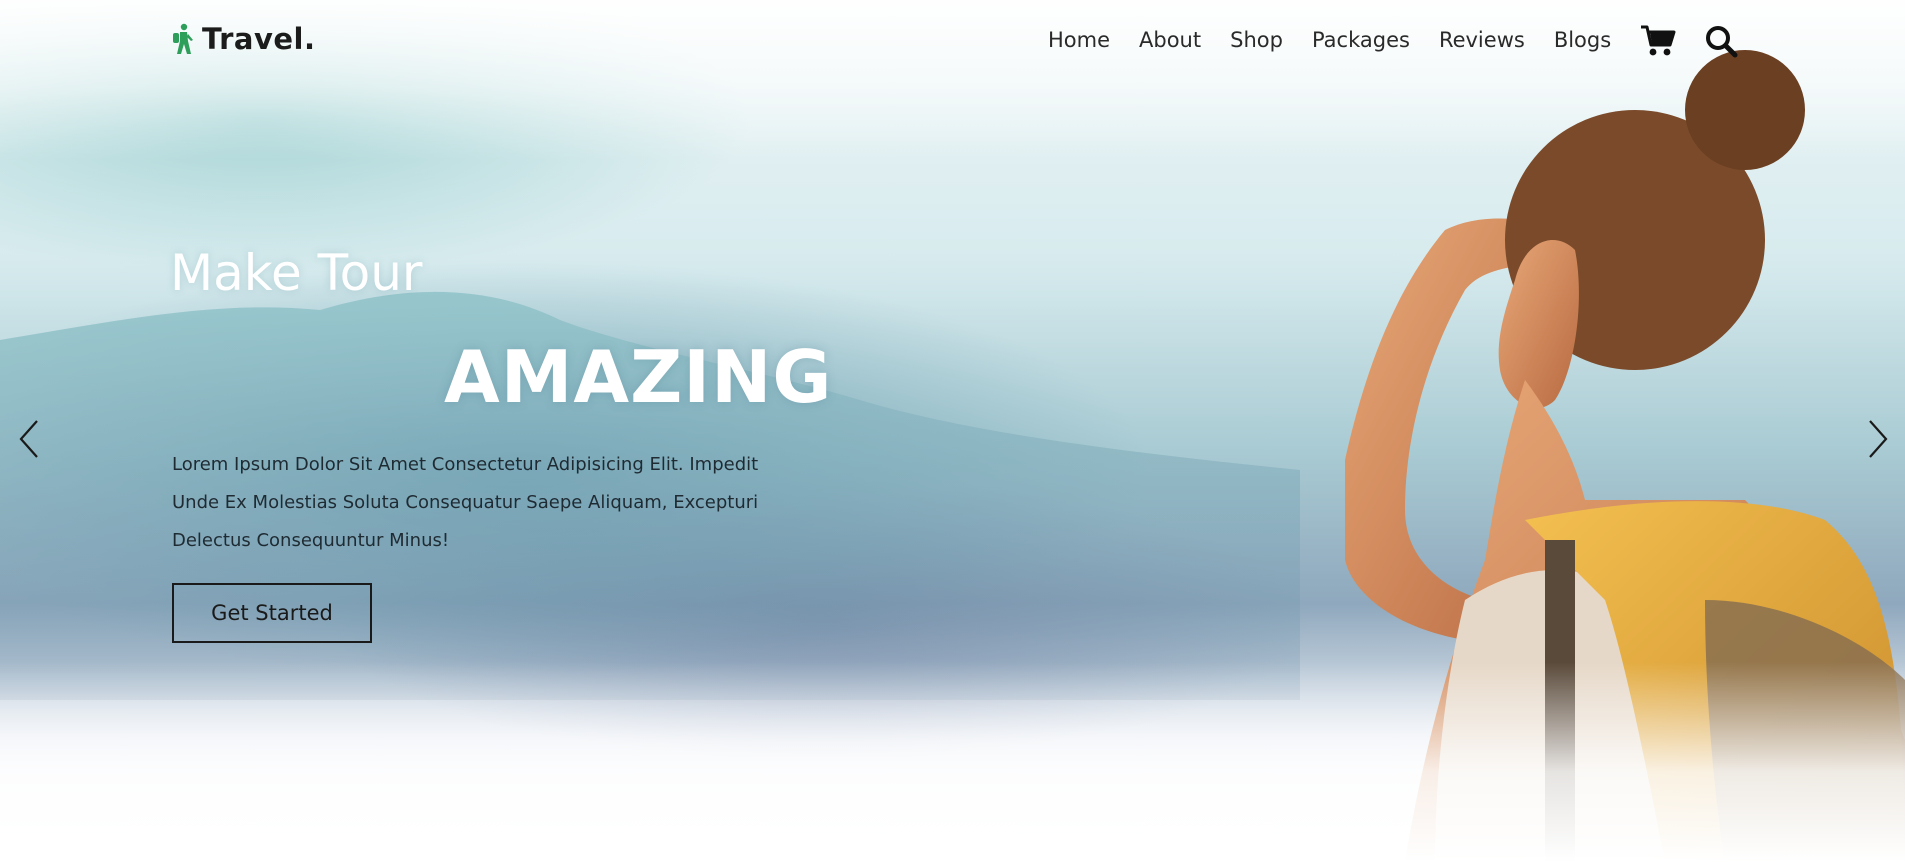 The image size is (1905, 862). I want to click on brand-name: Travel., so click(259, 39).